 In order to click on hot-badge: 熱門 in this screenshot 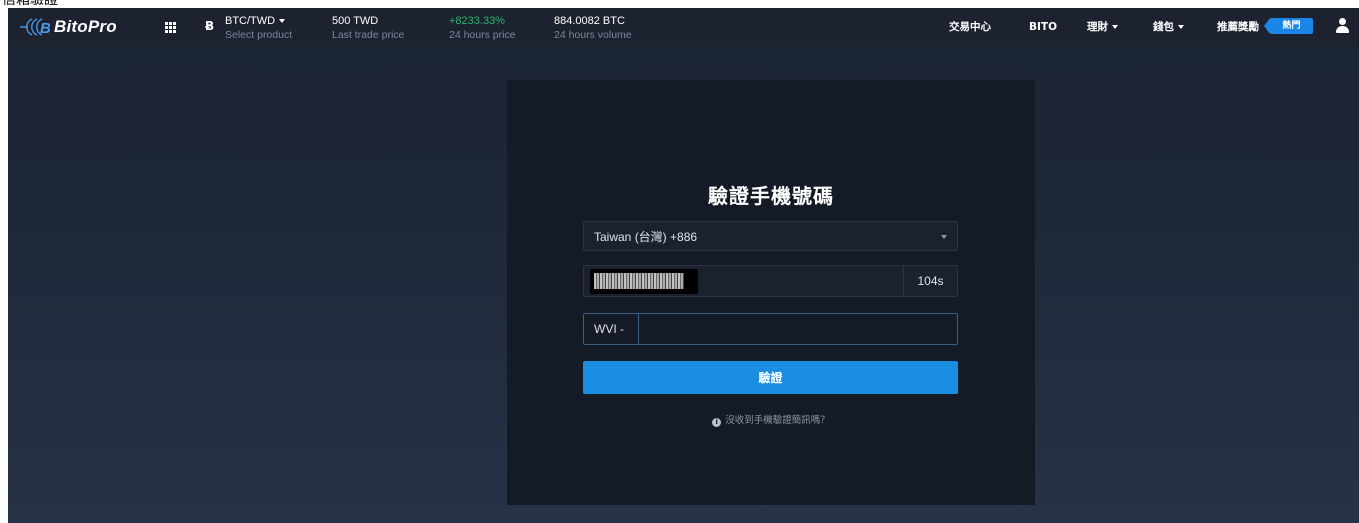, I will do `click(1288, 26)`.